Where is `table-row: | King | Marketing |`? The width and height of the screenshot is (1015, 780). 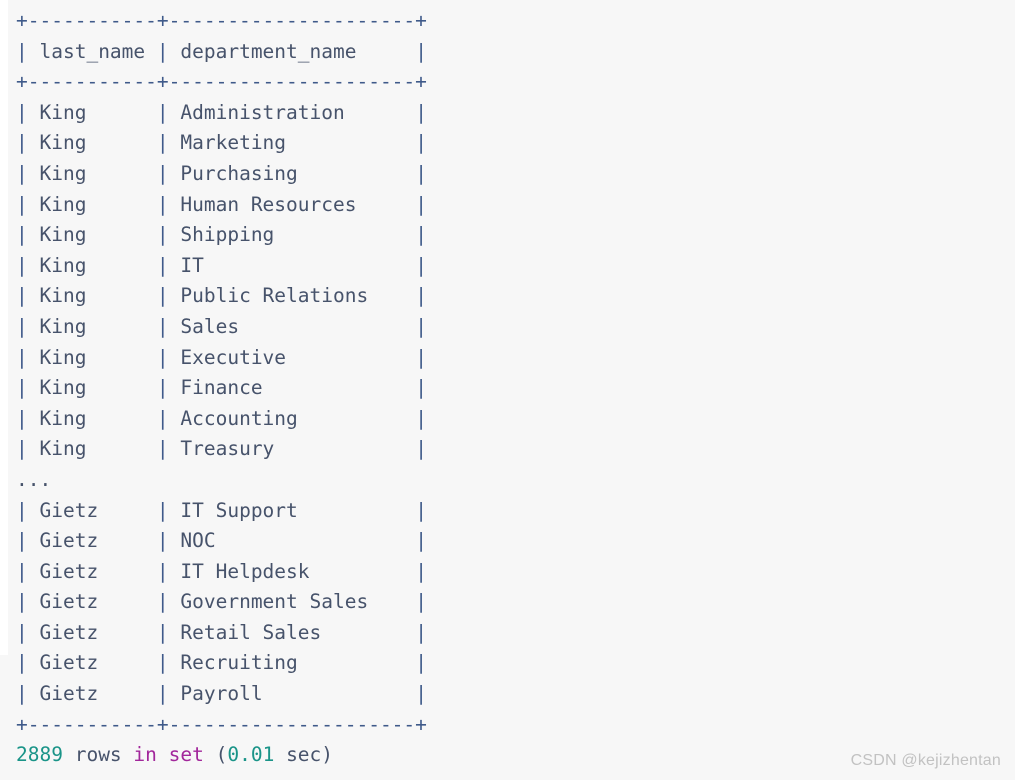
table-row: | King | Marketing | is located at coordinates (221, 143).